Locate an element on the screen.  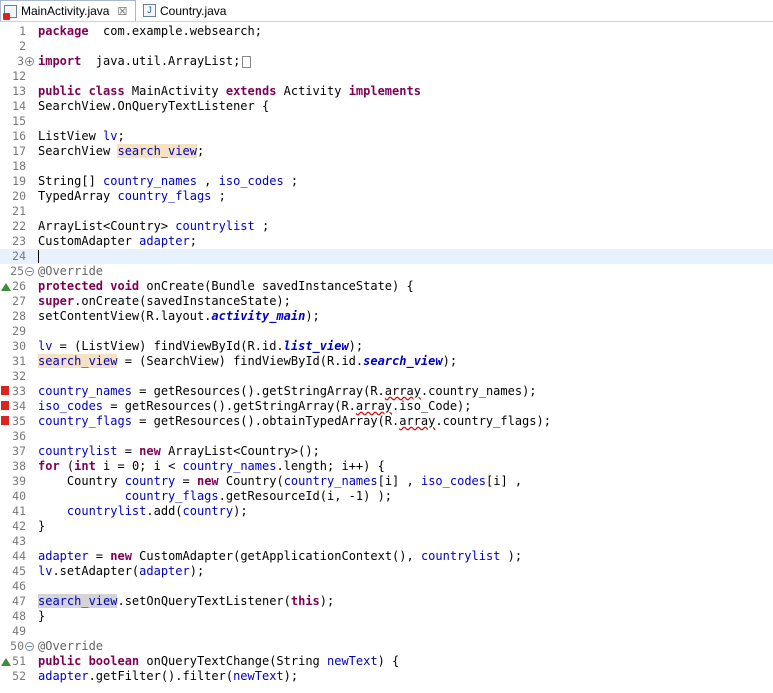
code-line: 29 is located at coordinates (386, 331).